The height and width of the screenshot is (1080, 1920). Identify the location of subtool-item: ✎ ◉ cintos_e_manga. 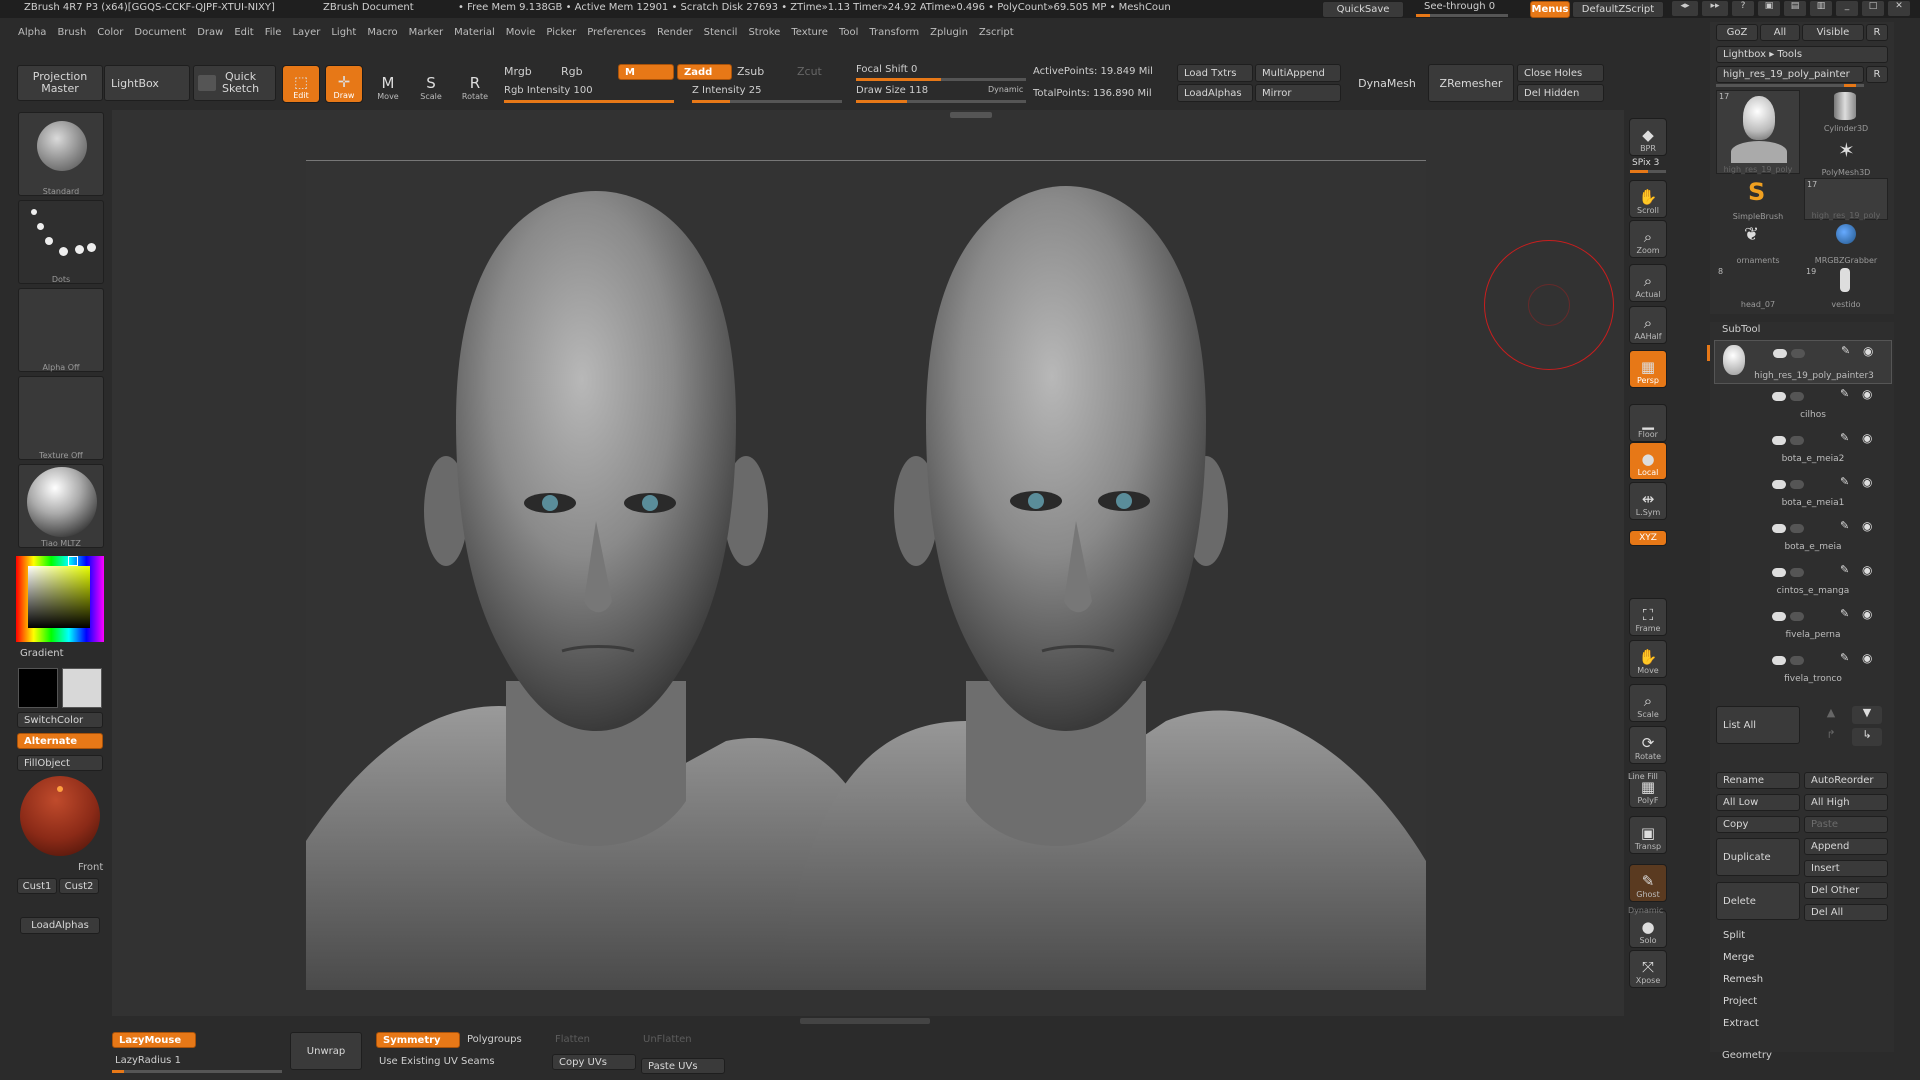
(1803, 582).